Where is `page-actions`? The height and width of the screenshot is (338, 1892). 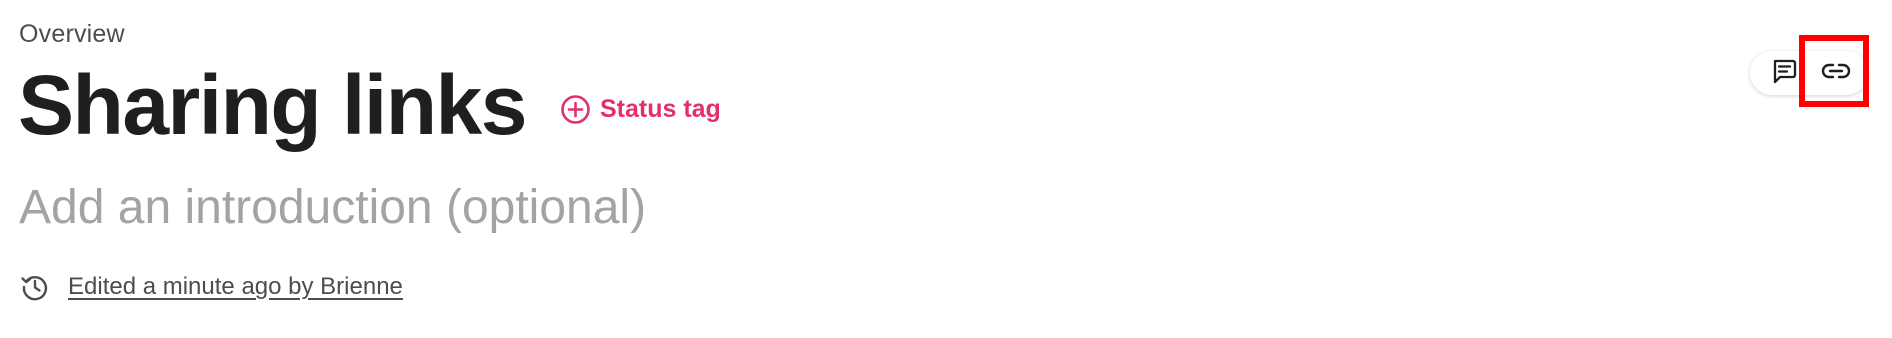
page-actions is located at coordinates (1809, 73).